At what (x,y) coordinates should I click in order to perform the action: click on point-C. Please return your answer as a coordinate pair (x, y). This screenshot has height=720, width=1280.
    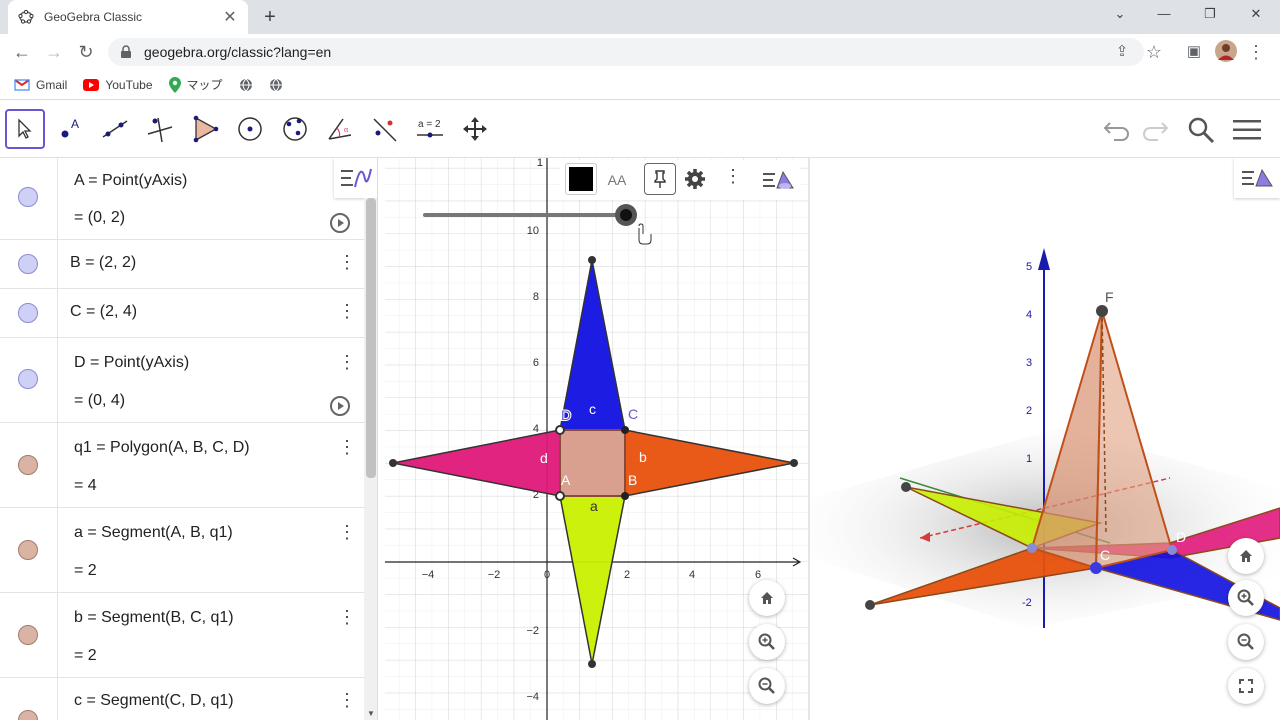
    Looking at the image, I should click on (625, 430).